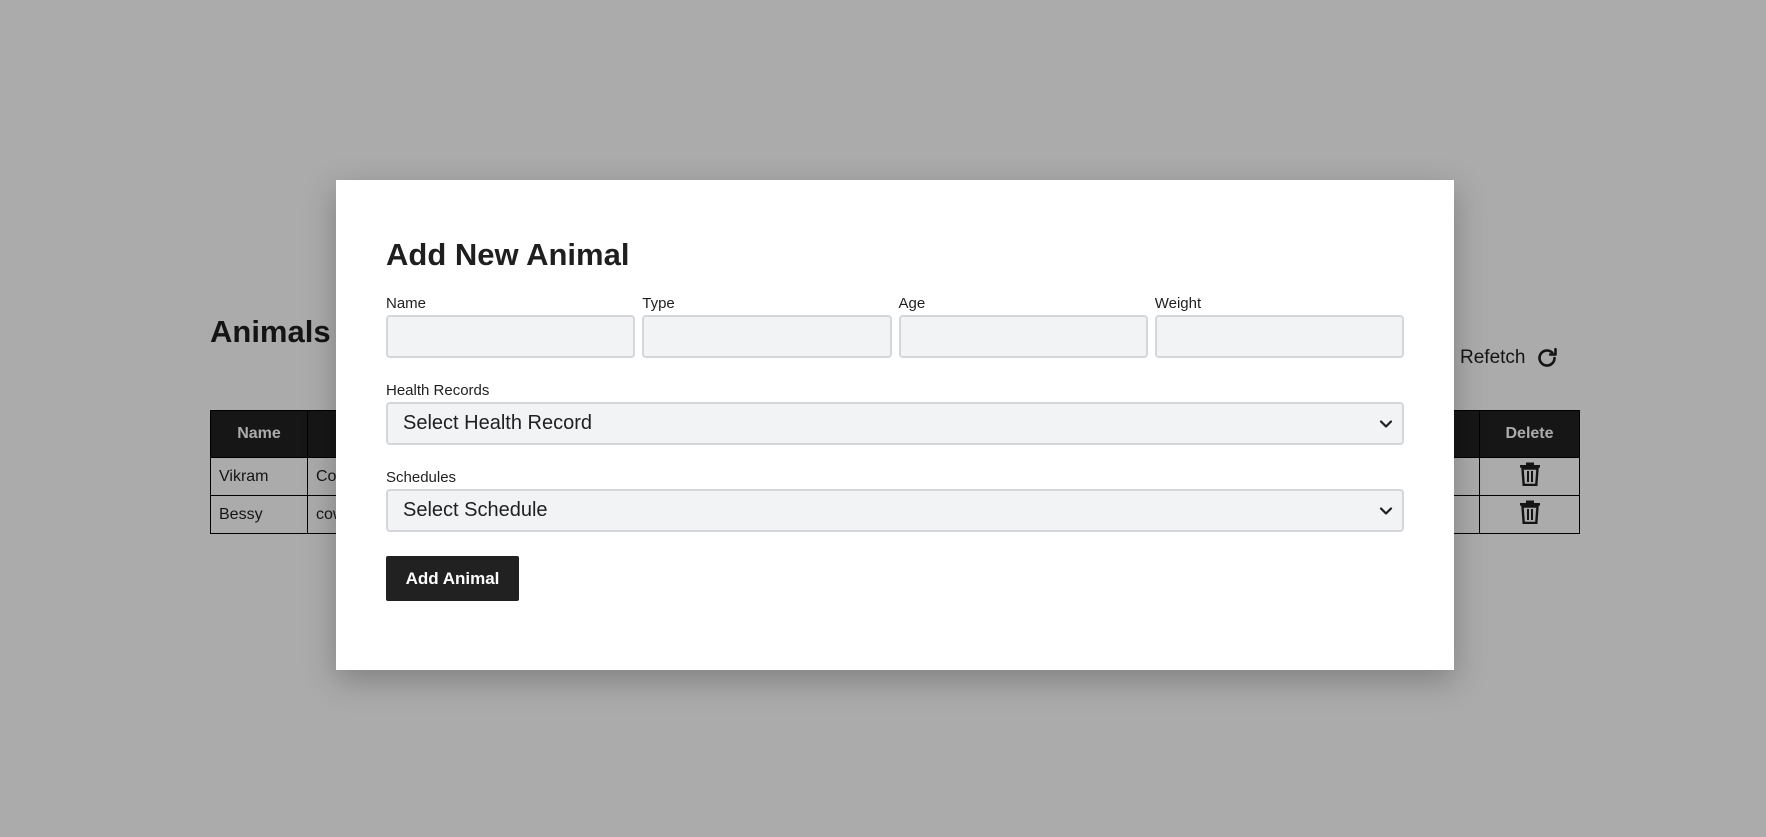 This screenshot has height=837, width=1766. Describe the element at coordinates (511, 336) in the screenshot. I see `name-input` at that location.